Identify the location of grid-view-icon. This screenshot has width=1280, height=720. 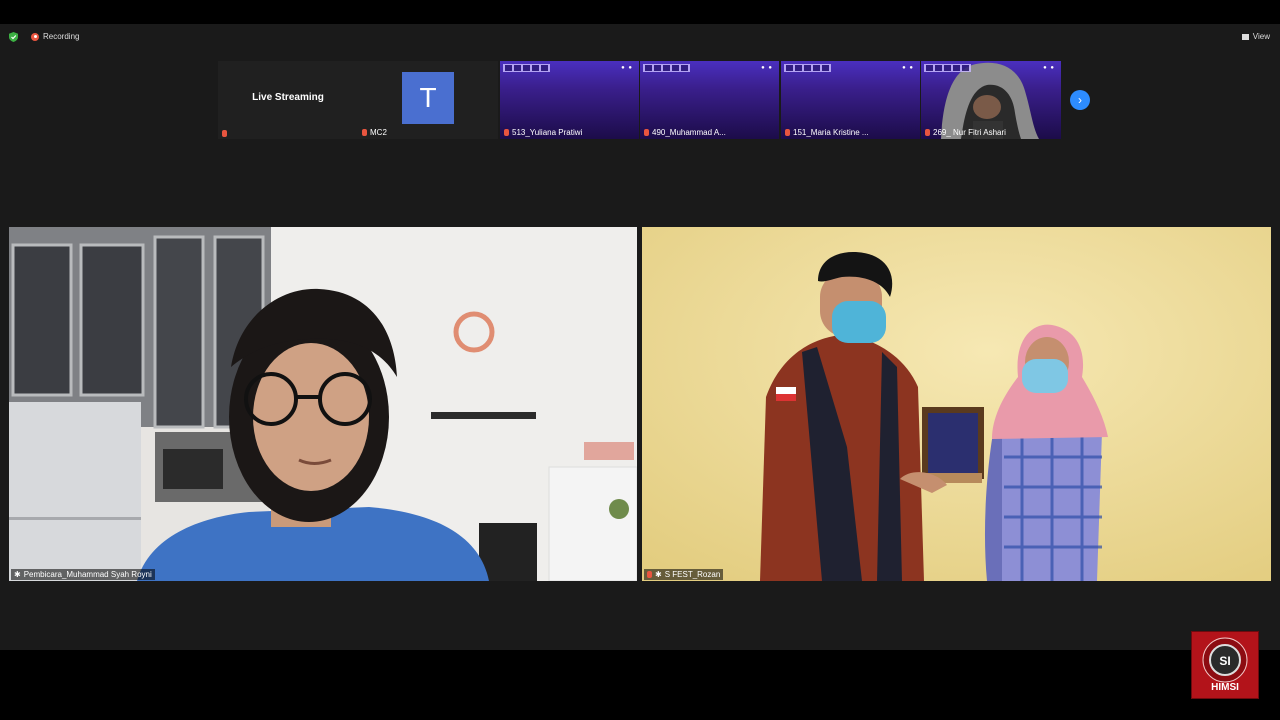
(1245, 36).